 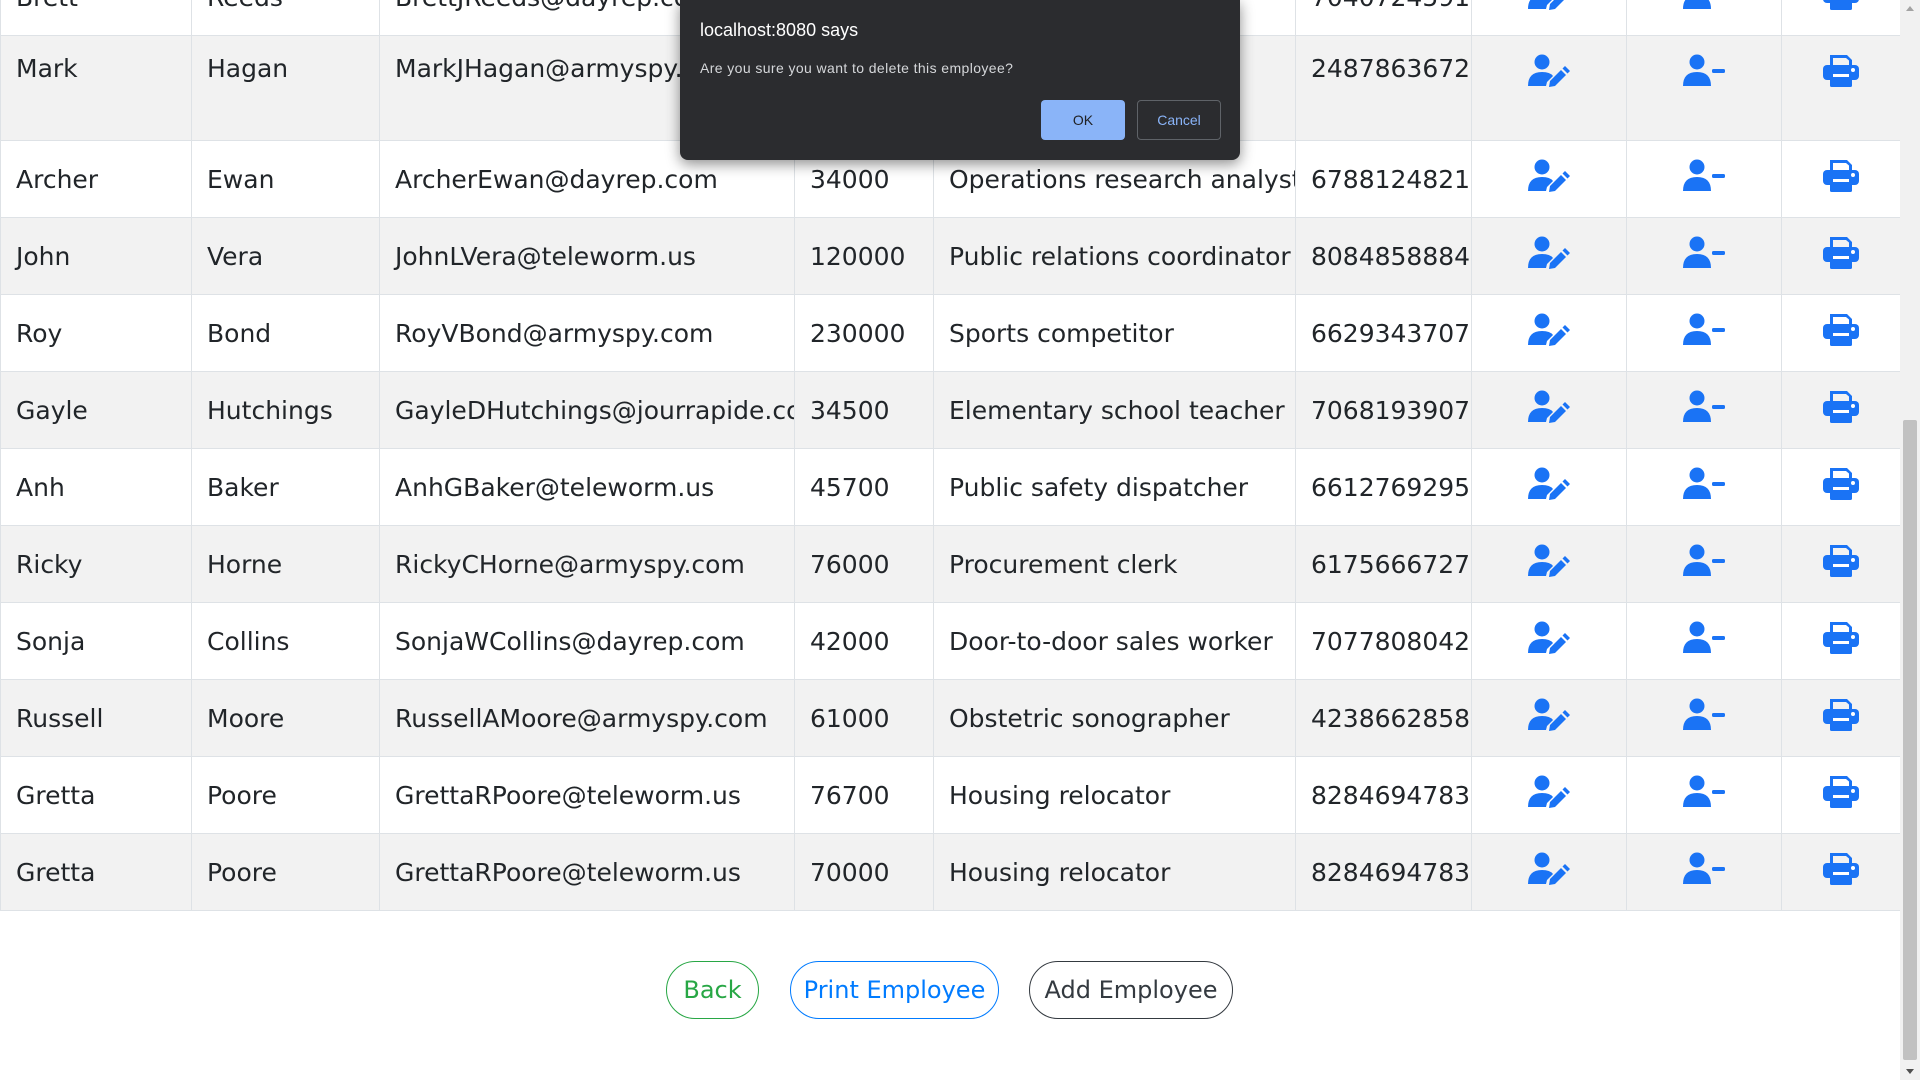 What do you see at coordinates (1114, 795) in the screenshot?
I see `job-title-cell: Housing relocator` at bounding box center [1114, 795].